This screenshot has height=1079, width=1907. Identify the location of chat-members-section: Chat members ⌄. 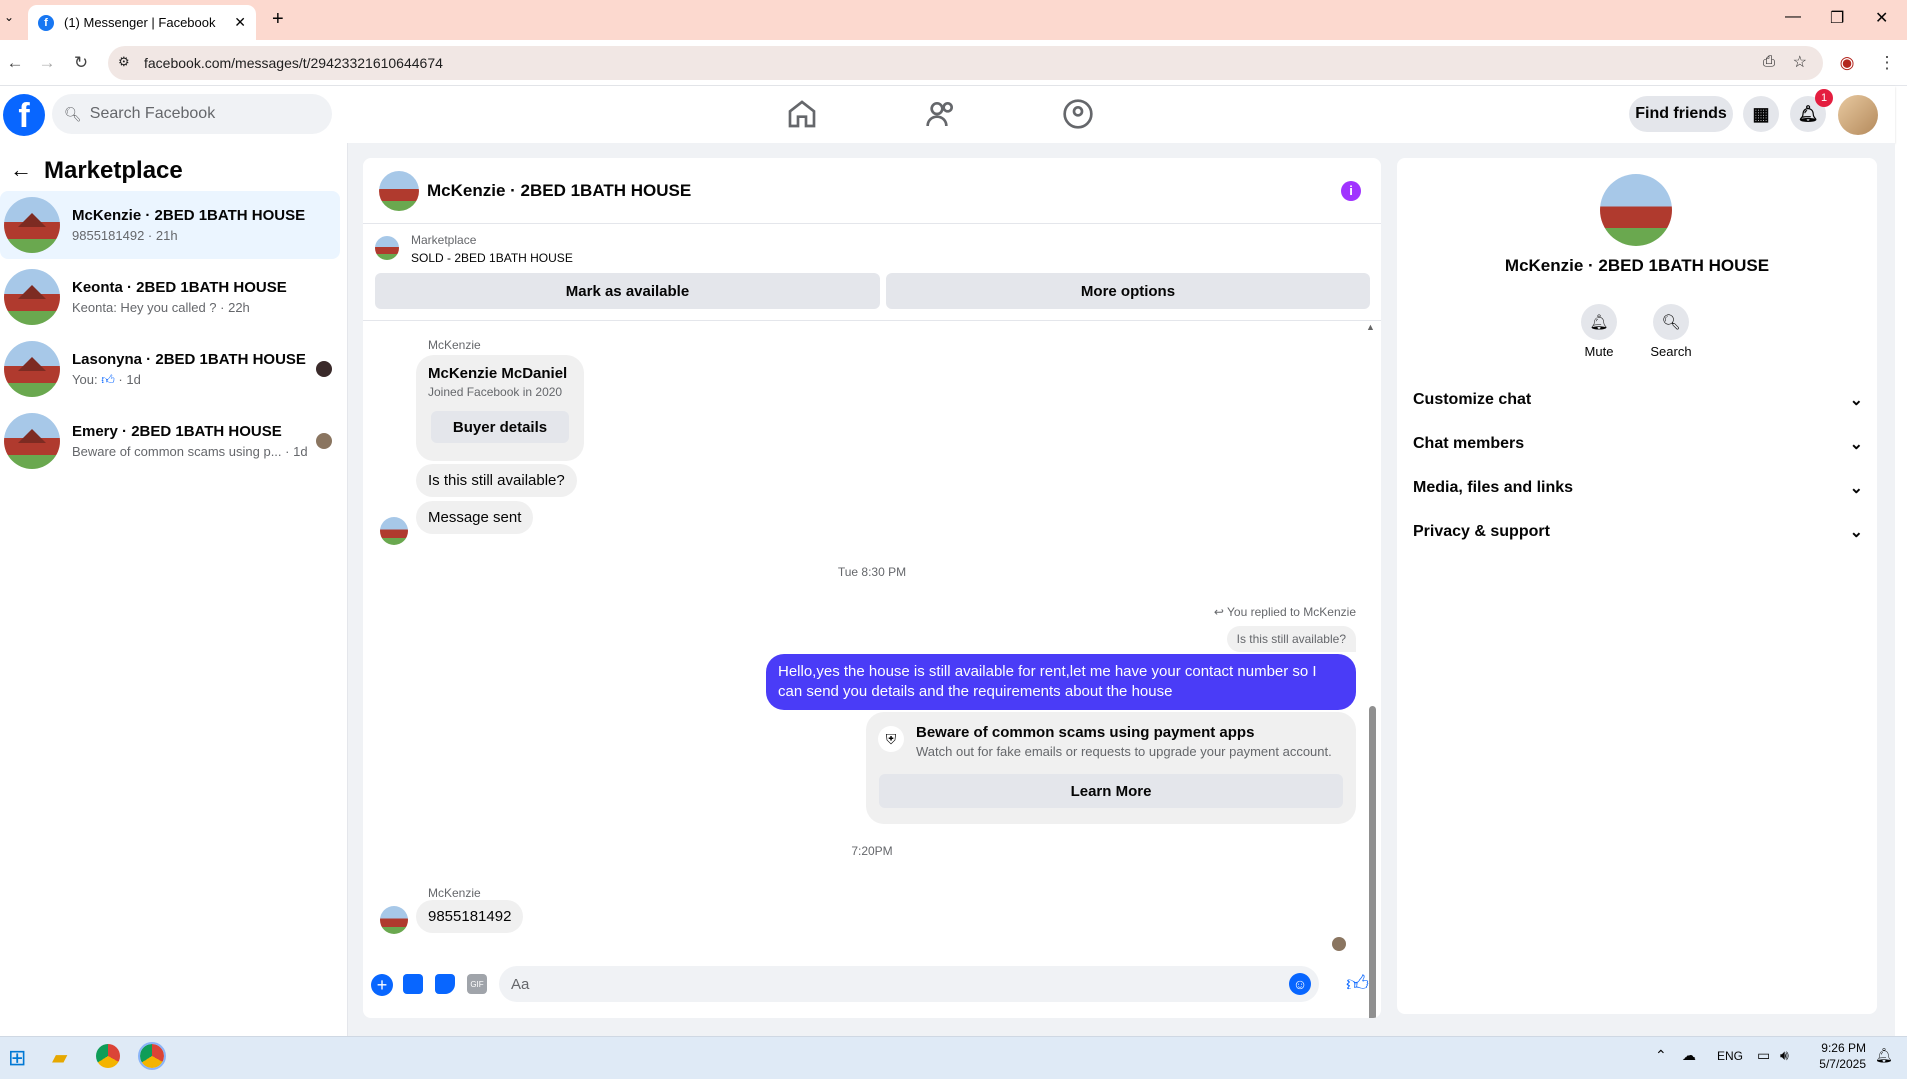
(1638, 444).